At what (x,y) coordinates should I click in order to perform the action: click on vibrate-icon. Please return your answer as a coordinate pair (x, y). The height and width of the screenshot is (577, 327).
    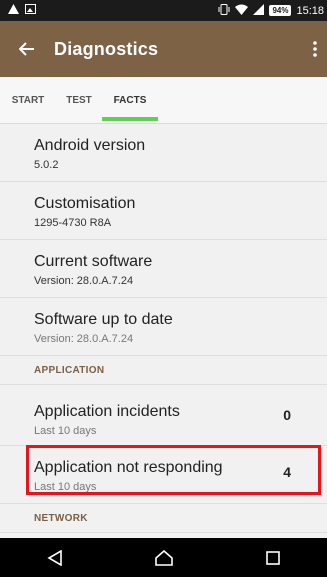
    Looking at the image, I should click on (224, 10).